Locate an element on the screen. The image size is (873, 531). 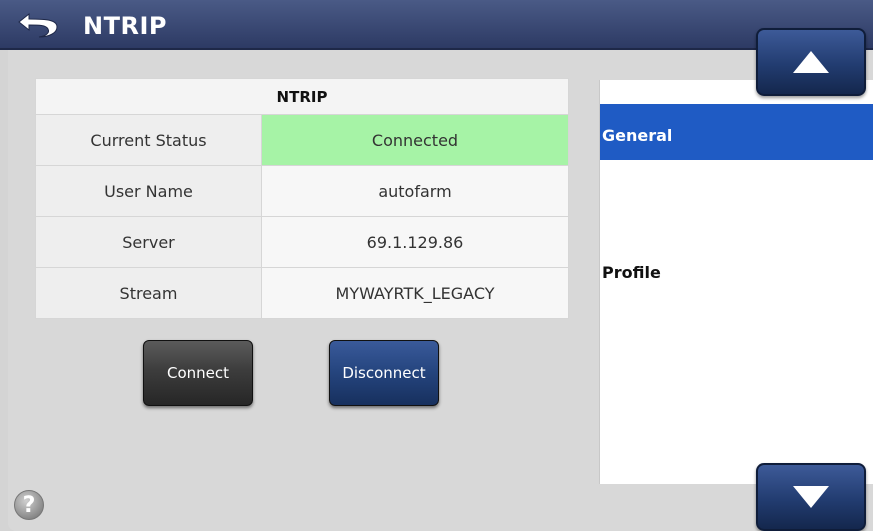
list-item-general: General is located at coordinates (736, 132).